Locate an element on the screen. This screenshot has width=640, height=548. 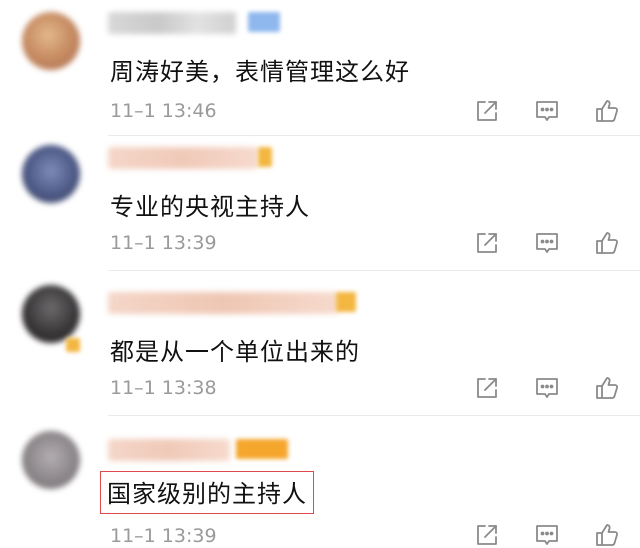
comment-text: 周涛好美，表情管理这么好 is located at coordinates (260, 72).